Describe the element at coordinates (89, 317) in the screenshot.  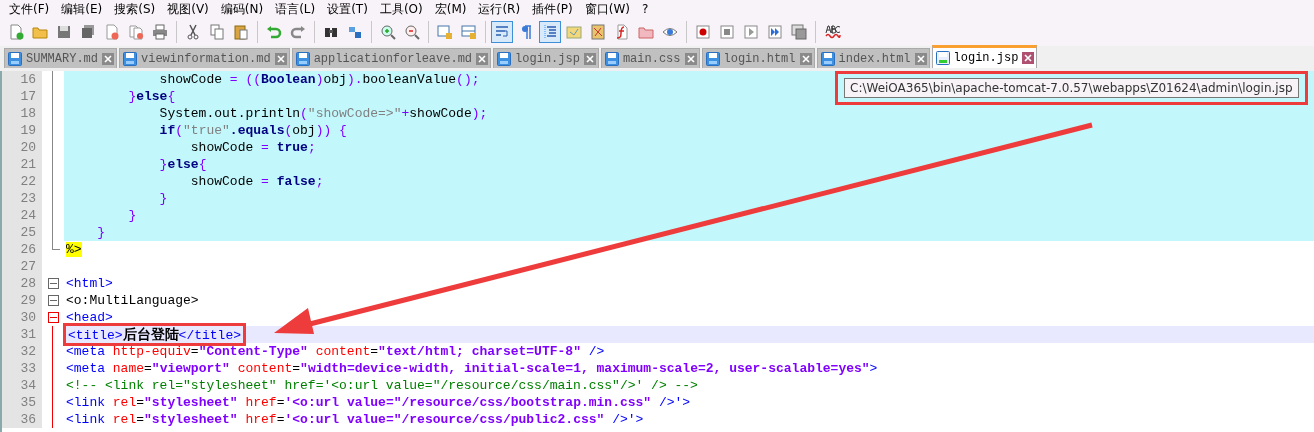
I see `code-line: <head>` at that location.